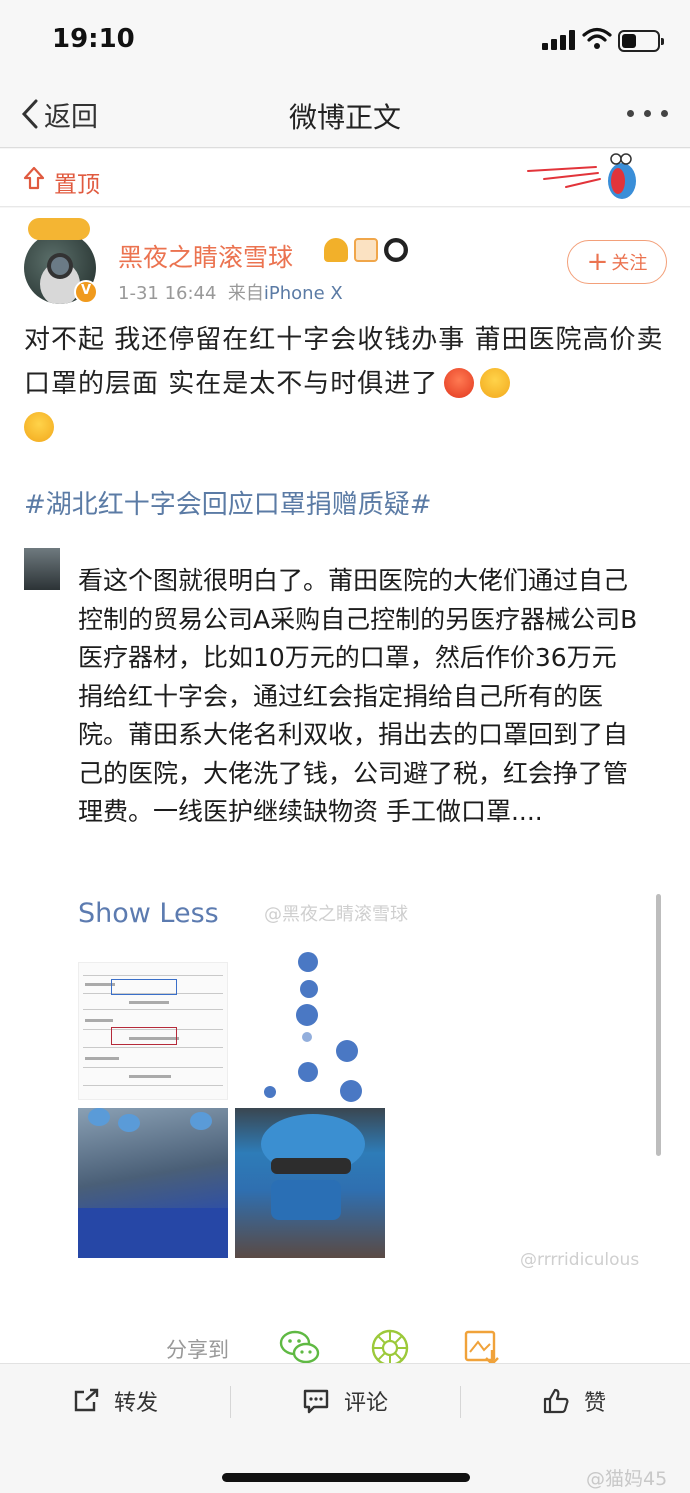  What do you see at coordinates (647, 113) in the screenshot?
I see `more-icon` at bounding box center [647, 113].